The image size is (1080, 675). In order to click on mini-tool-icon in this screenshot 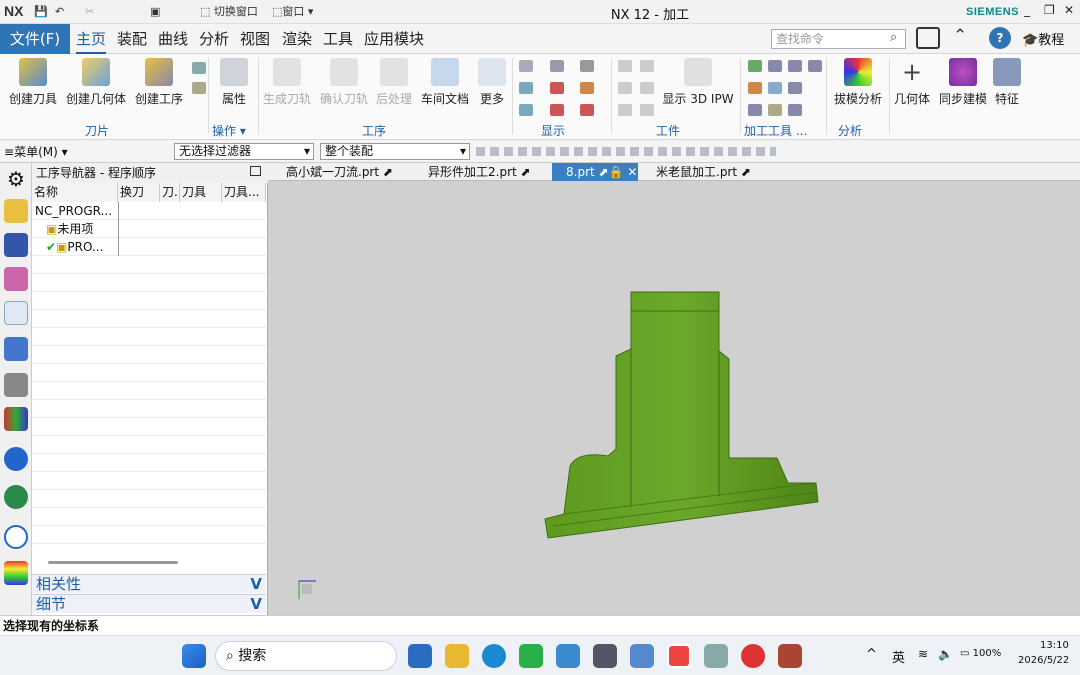, I will do `click(199, 68)`.